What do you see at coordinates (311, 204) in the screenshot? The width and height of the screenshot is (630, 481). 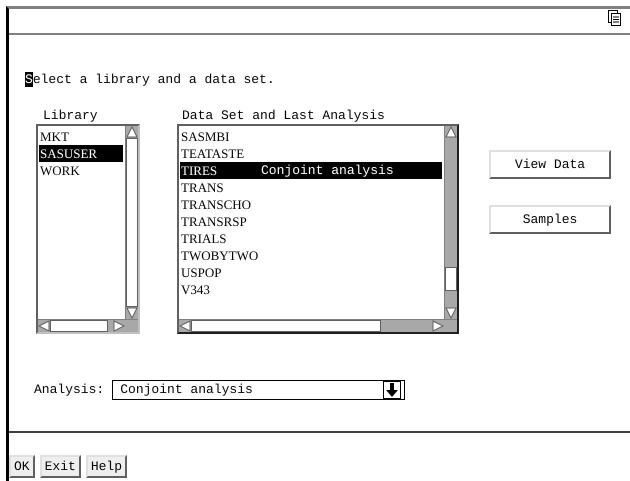 I see `data-set-row: TRANSCHO` at bounding box center [311, 204].